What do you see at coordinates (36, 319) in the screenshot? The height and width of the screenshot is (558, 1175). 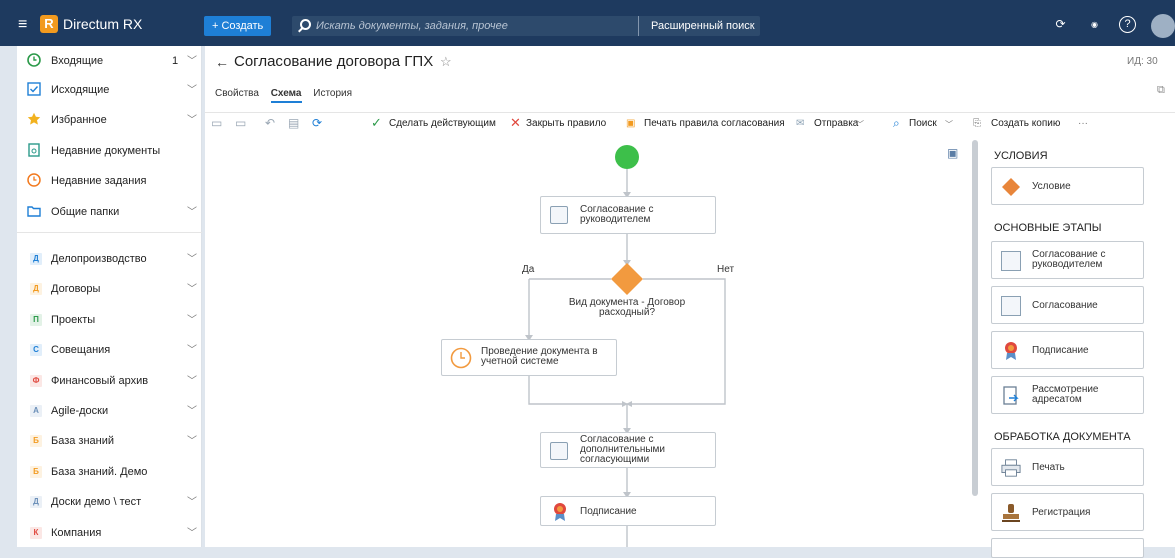 I see `module-badge-icon: П` at bounding box center [36, 319].